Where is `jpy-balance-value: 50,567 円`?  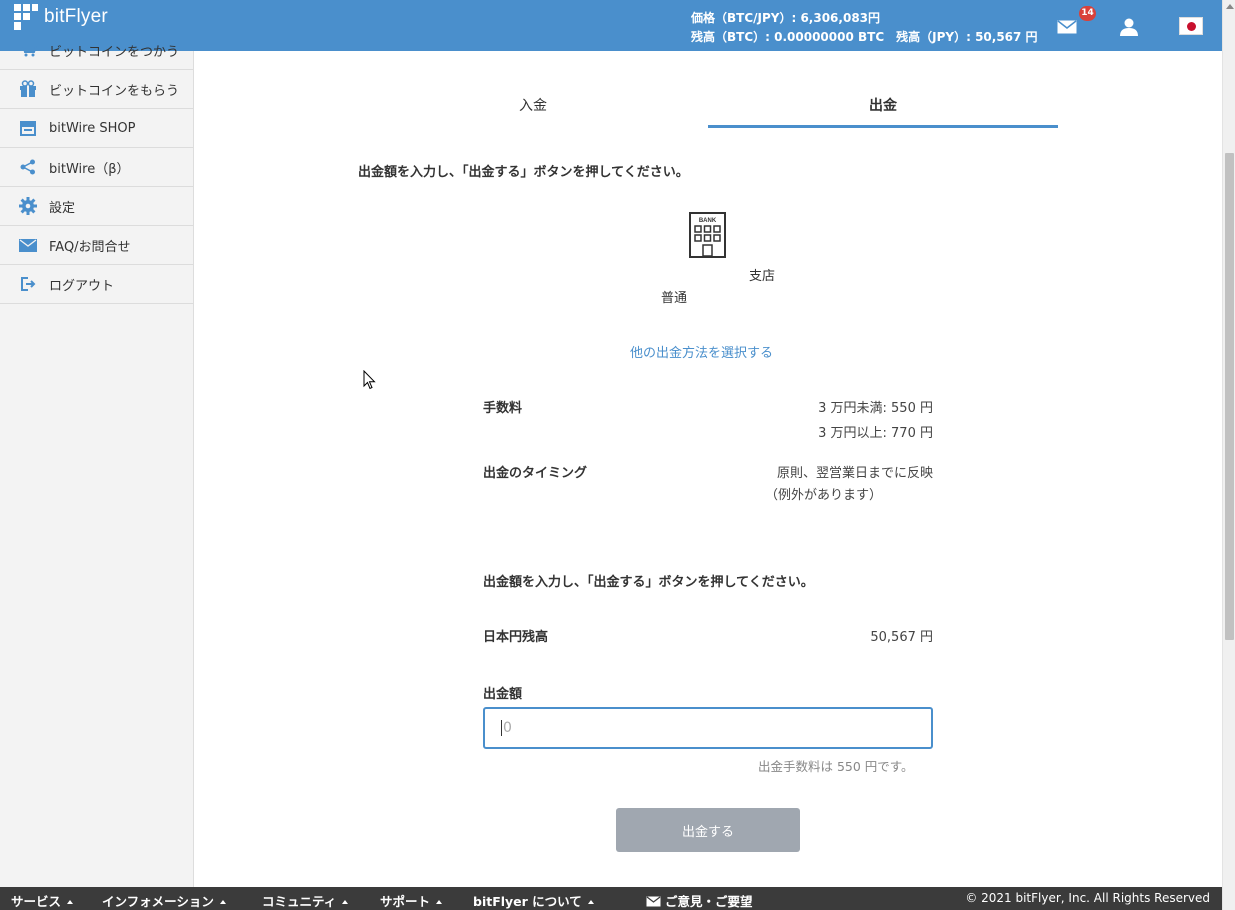 jpy-balance-value: 50,567 円 is located at coordinates (901, 637).